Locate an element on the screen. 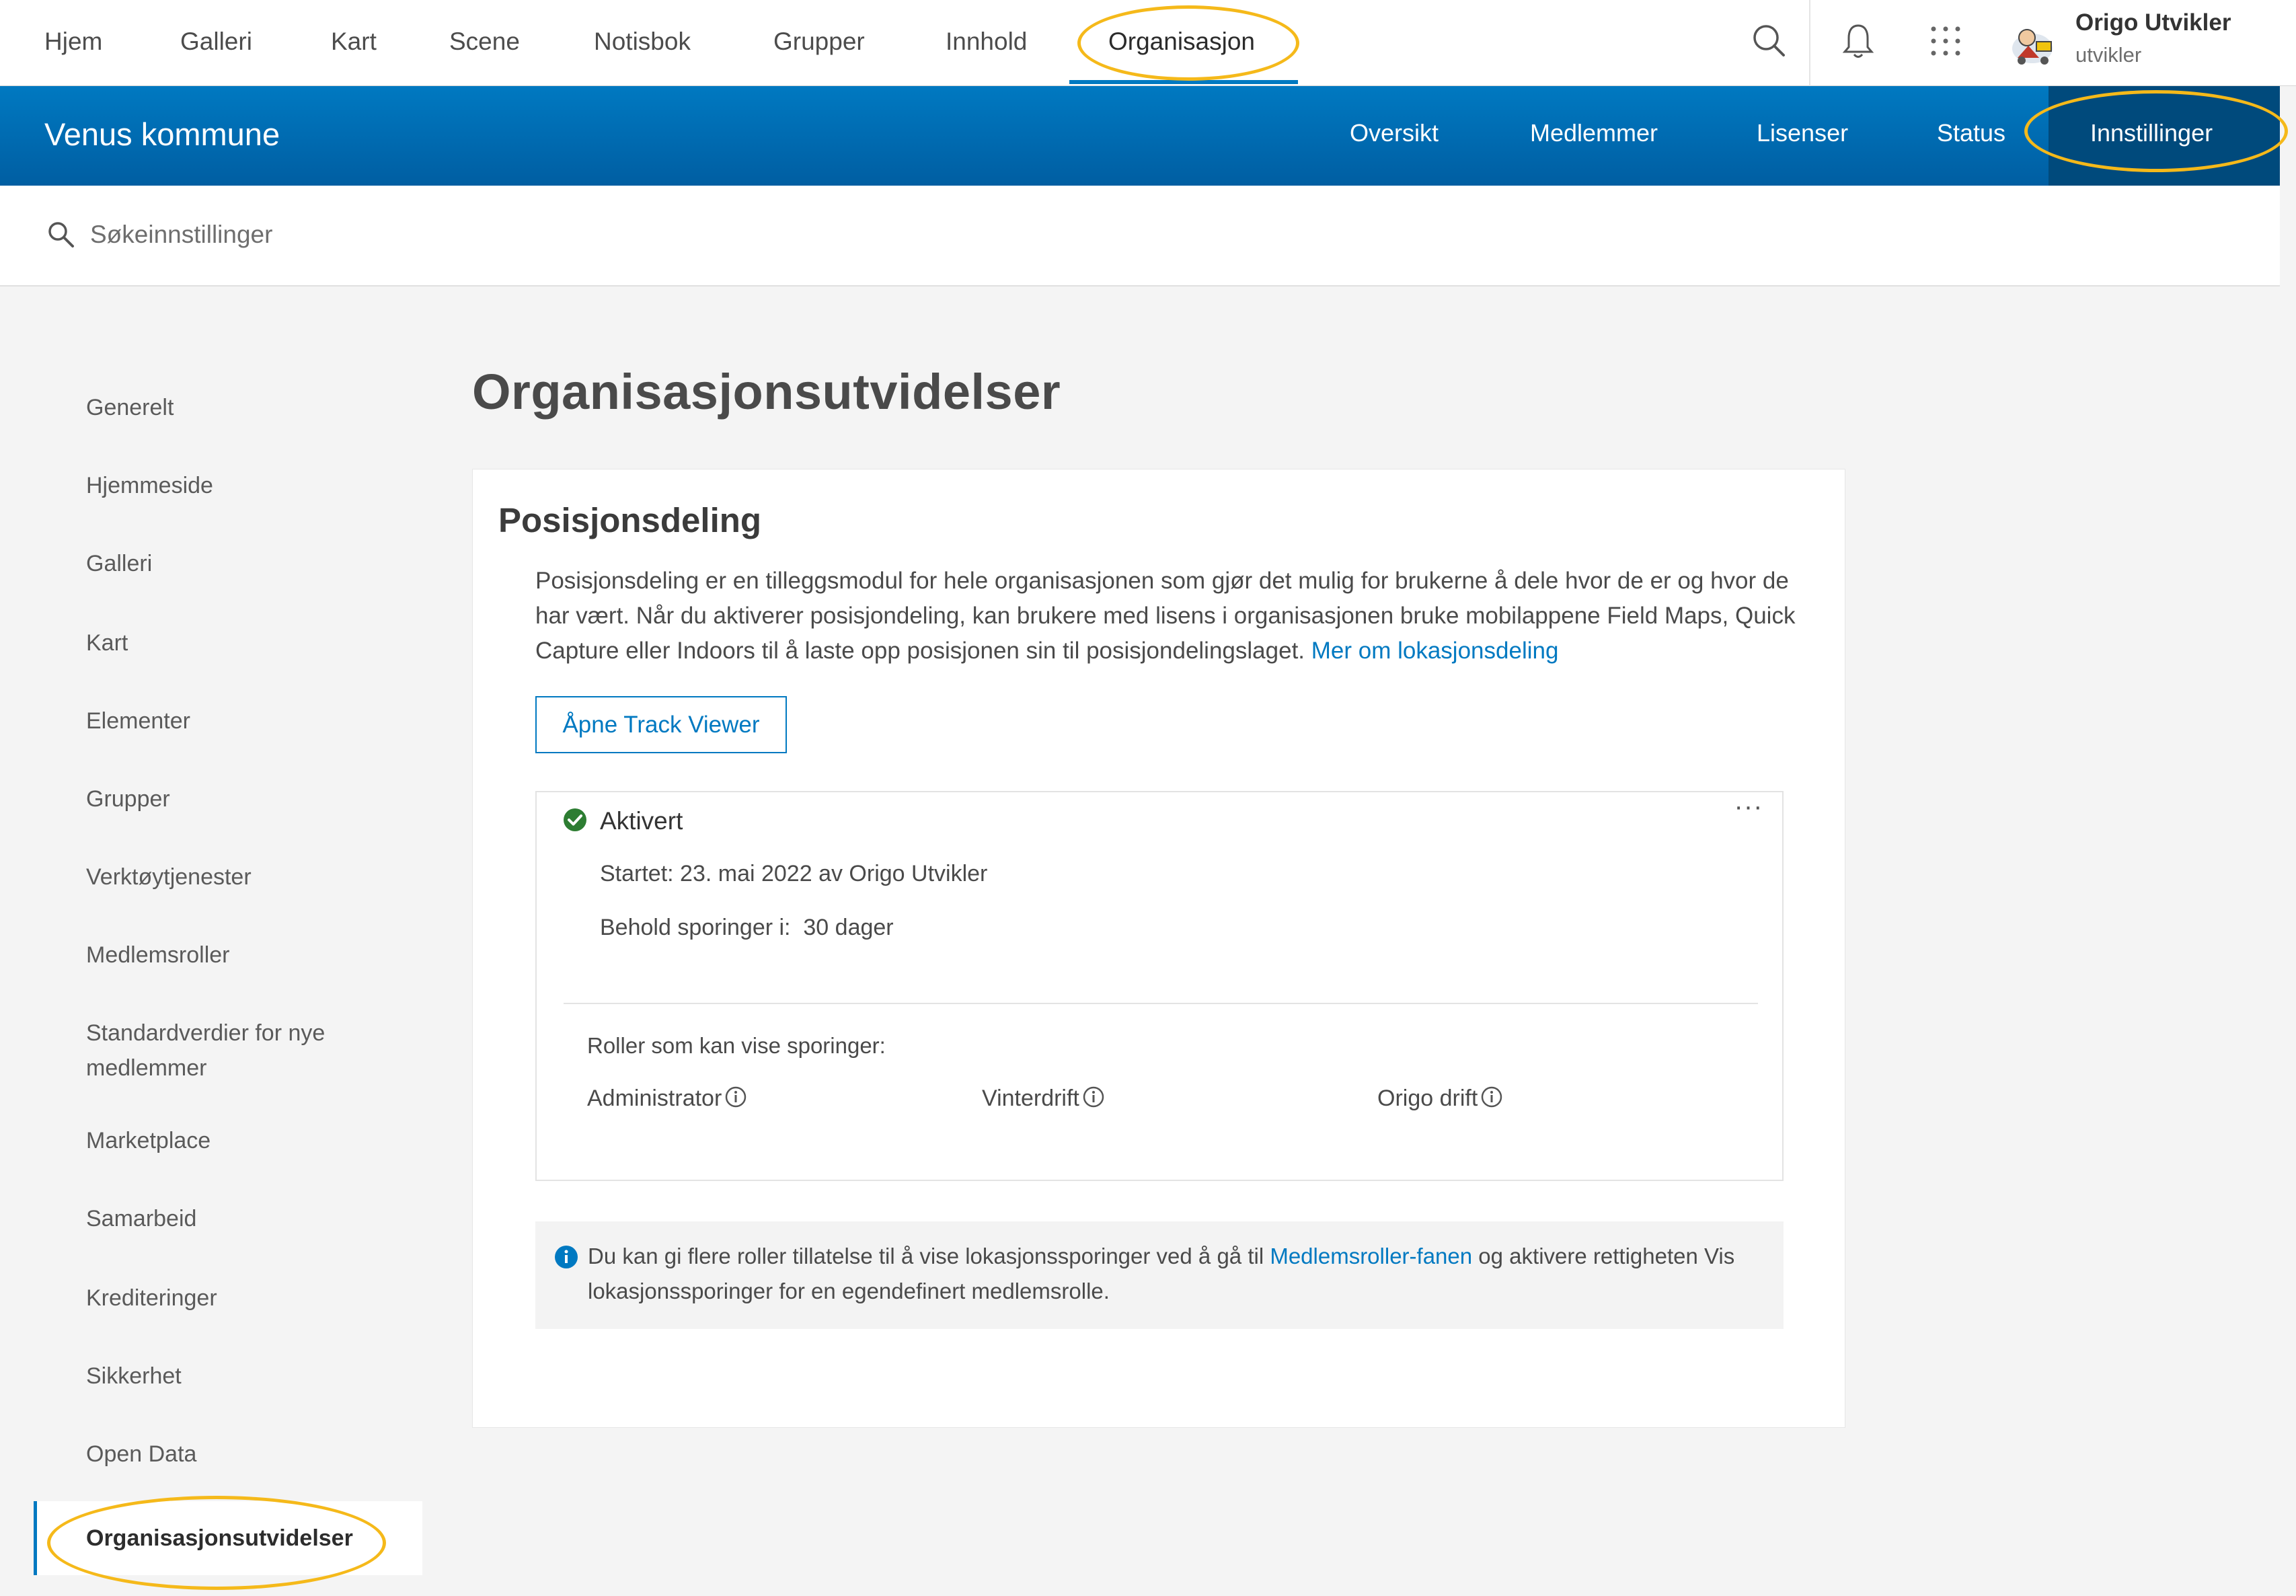  sidebar-item-open-data: Open Data is located at coordinates (229, 1455).